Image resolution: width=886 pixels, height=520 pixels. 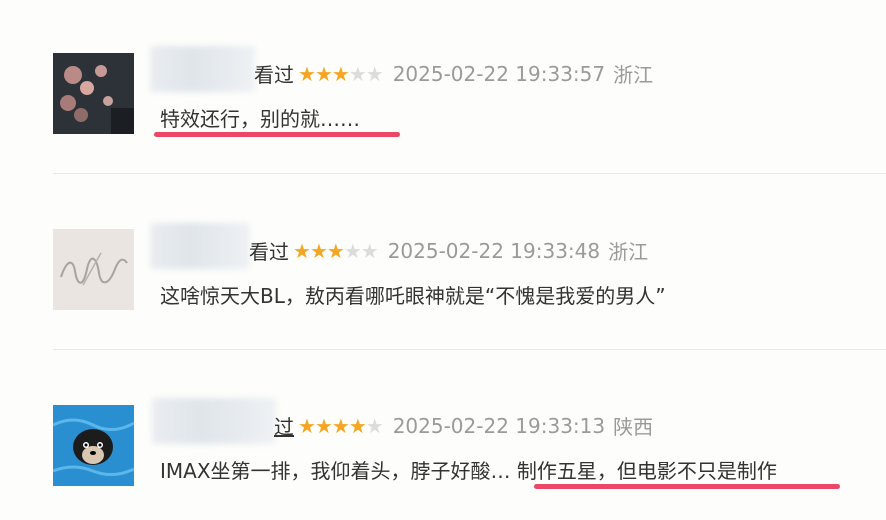 I want to click on comment-time: 2025-02-22 19:33:13, so click(x=499, y=425).